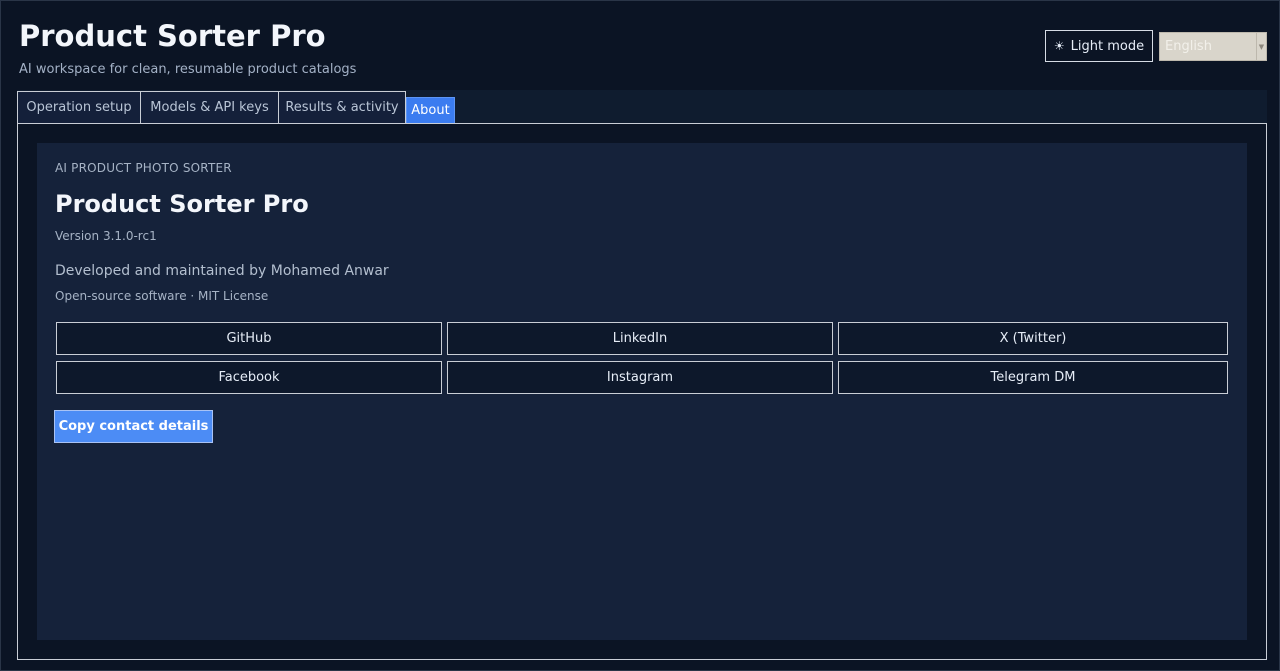  What do you see at coordinates (143, 168) in the screenshot?
I see `about-eyebrow: AI PRODUCT PHOTO SORTER` at bounding box center [143, 168].